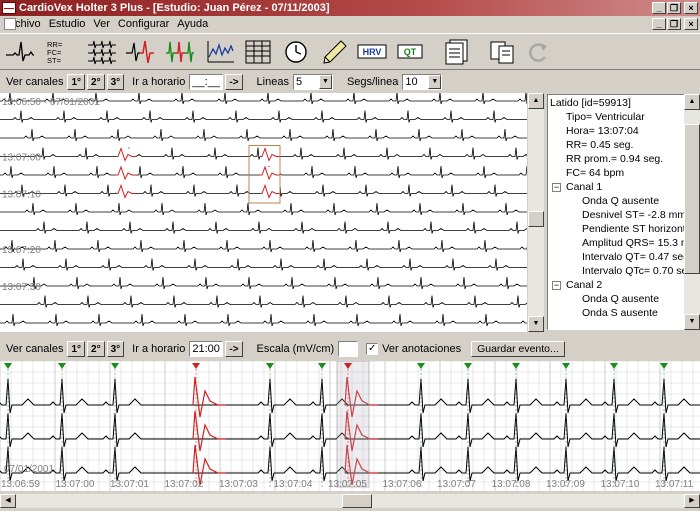  I want to click on rr-fc-st-tool: RR= FC= ST=, so click(58, 52).